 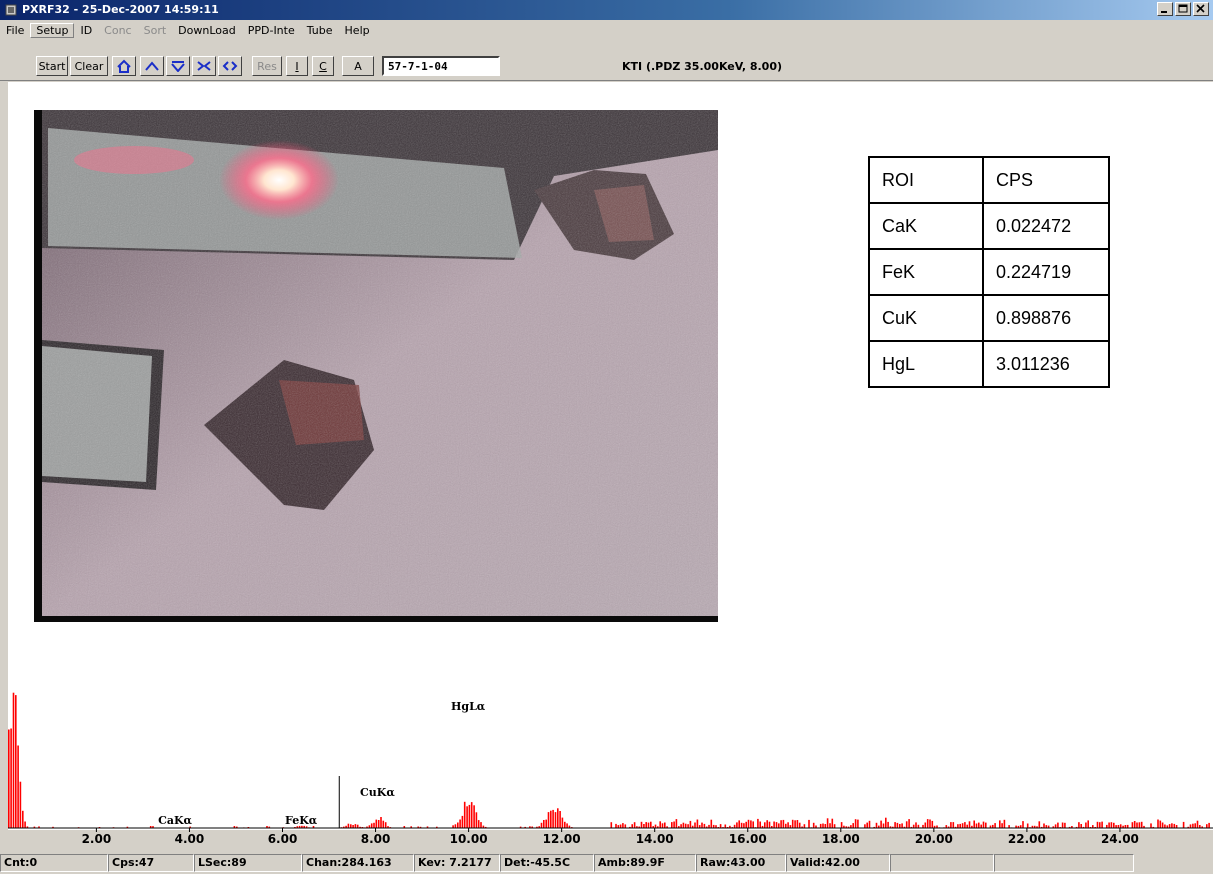 I want to click on home-button, so click(x=124, y=66).